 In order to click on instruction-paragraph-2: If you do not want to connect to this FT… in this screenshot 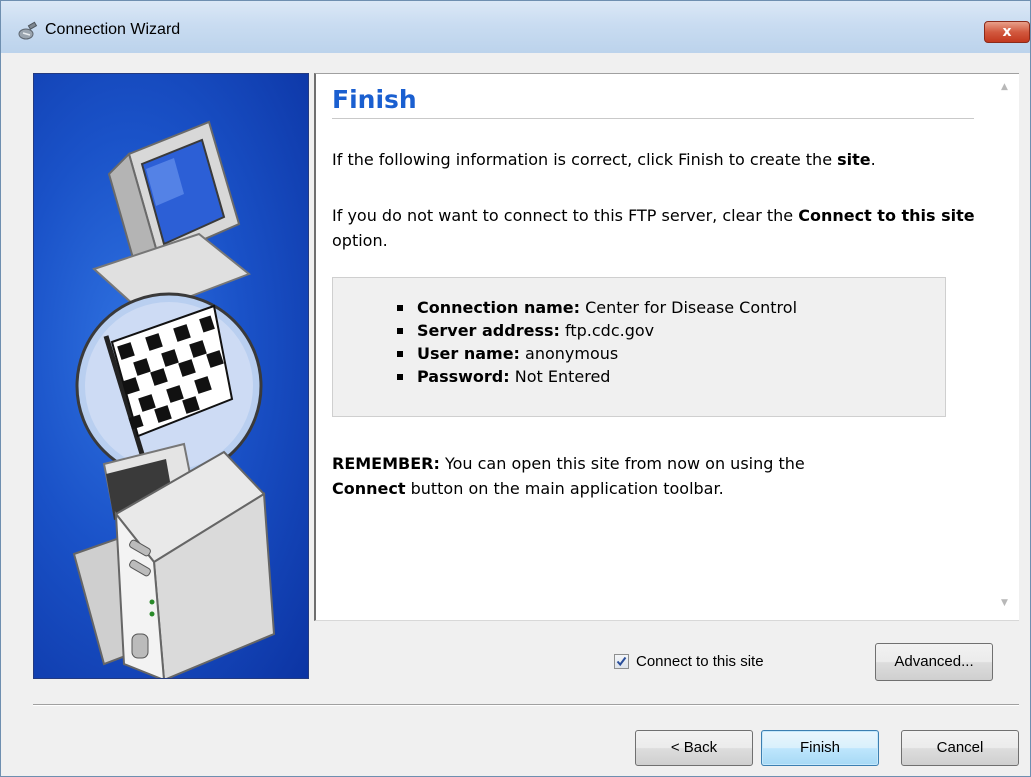, I will do `click(653, 228)`.